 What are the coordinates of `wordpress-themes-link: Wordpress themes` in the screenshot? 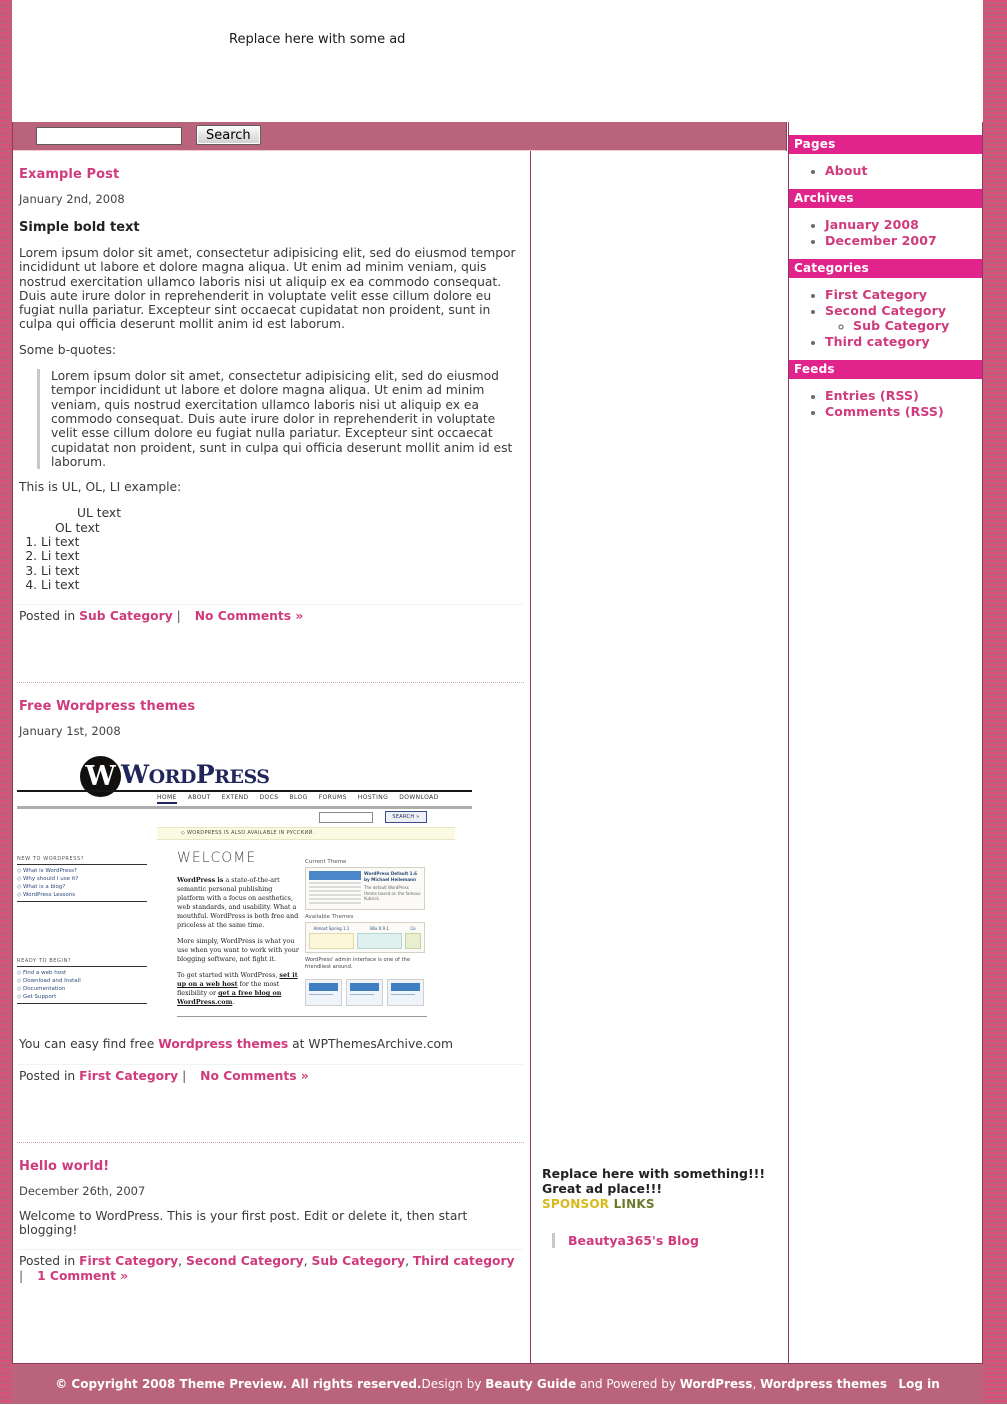 It's located at (223, 1044).